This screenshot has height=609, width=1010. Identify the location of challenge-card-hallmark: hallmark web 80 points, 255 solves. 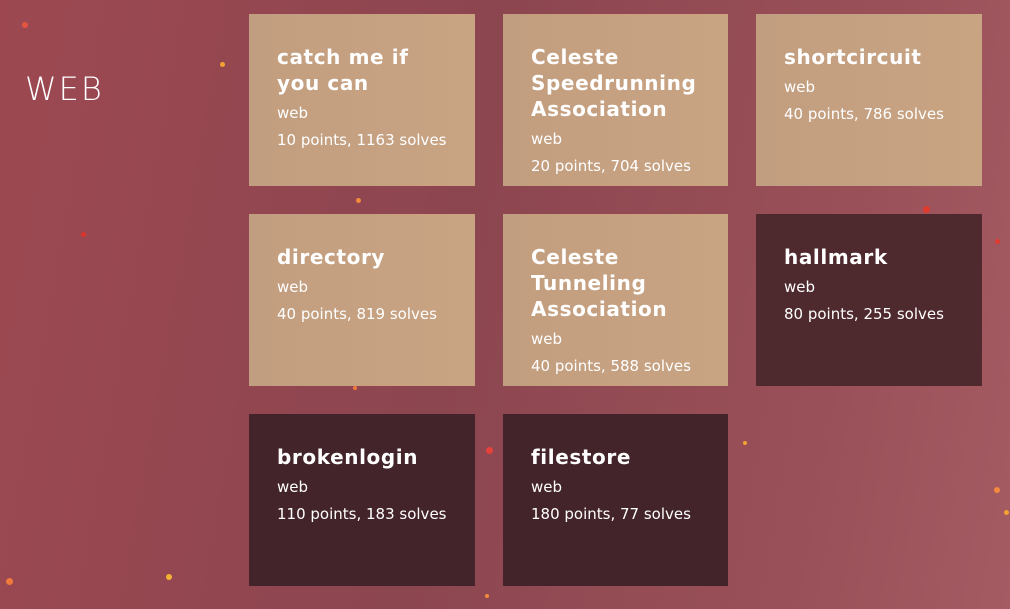
(869, 300).